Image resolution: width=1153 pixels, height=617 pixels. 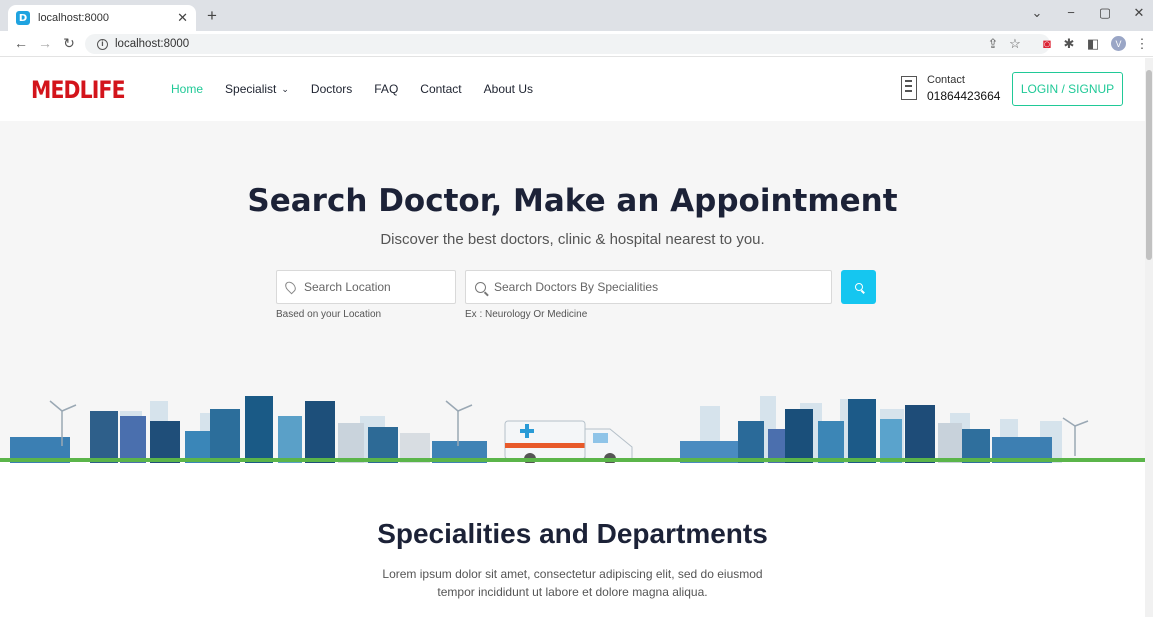 What do you see at coordinates (285, 88) in the screenshot?
I see `chevron-down-icon: ⌄` at bounding box center [285, 88].